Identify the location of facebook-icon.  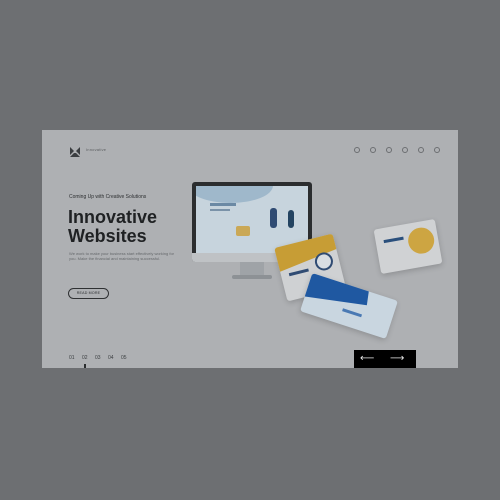
(357, 150).